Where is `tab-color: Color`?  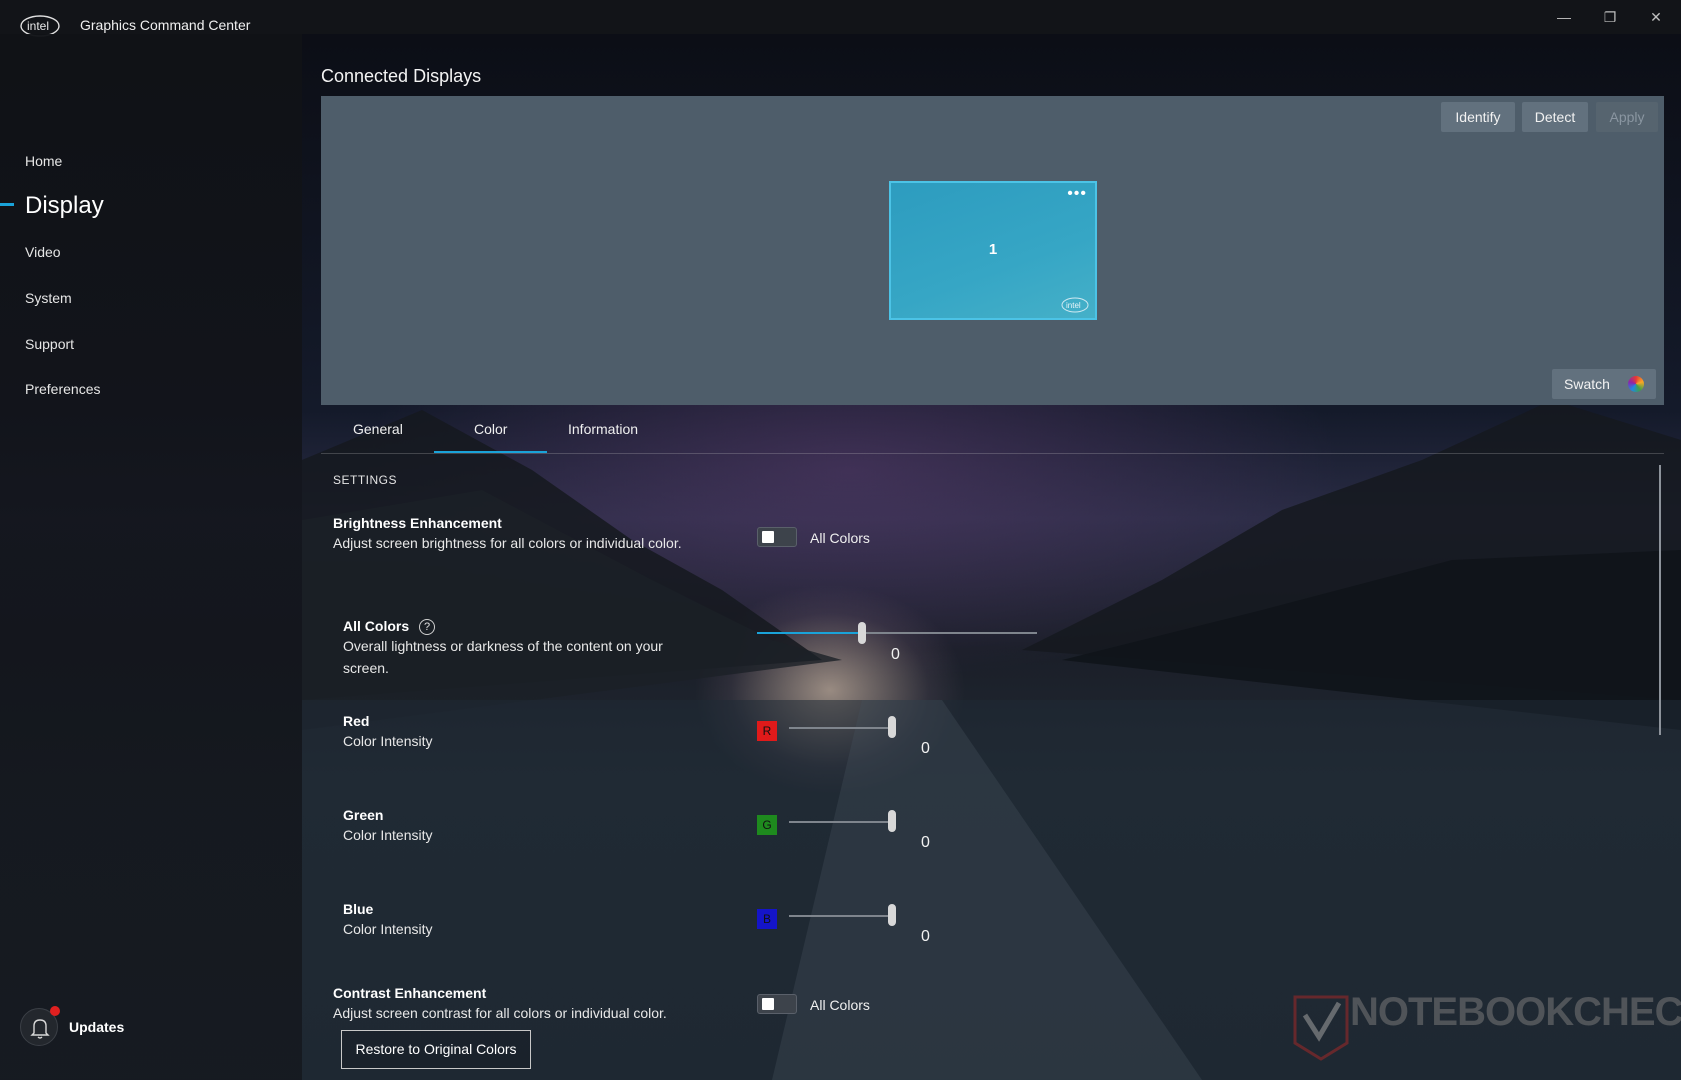 tab-color: Color is located at coordinates (490, 429).